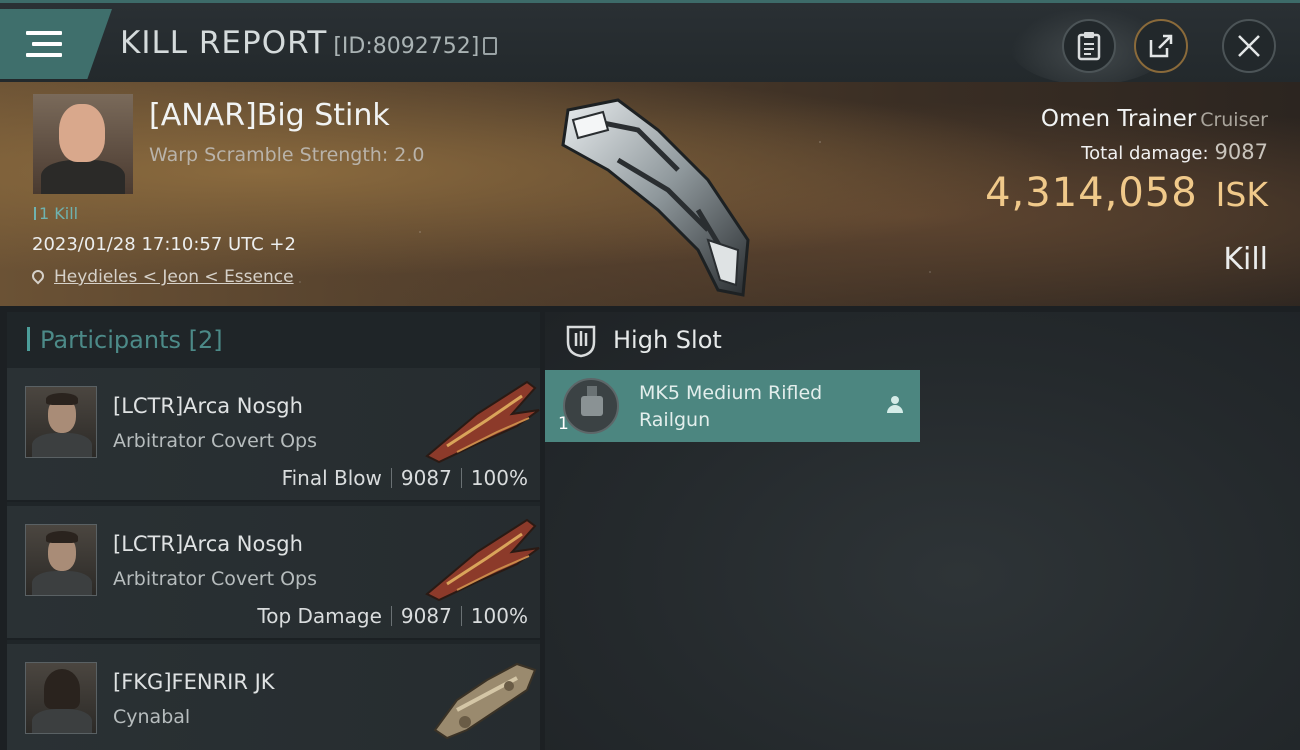 The height and width of the screenshot is (750, 1300). What do you see at coordinates (83, 144) in the screenshot?
I see `victim-portrait` at bounding box center [83, 144].